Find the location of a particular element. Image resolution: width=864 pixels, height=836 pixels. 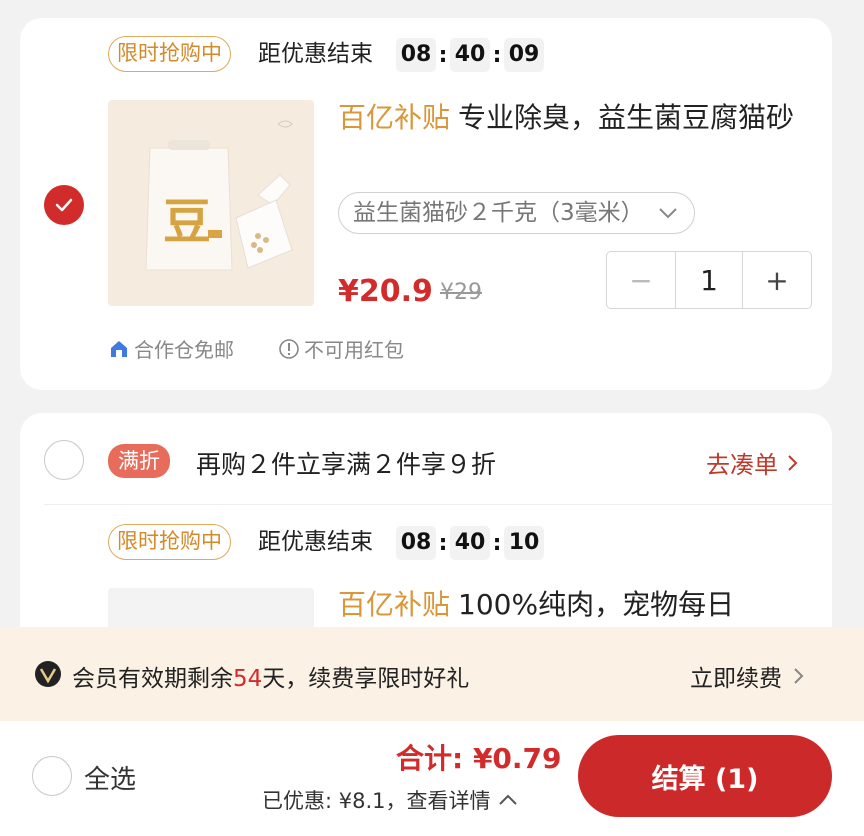

chevron-down-icon is located at coordinates (667, 213).